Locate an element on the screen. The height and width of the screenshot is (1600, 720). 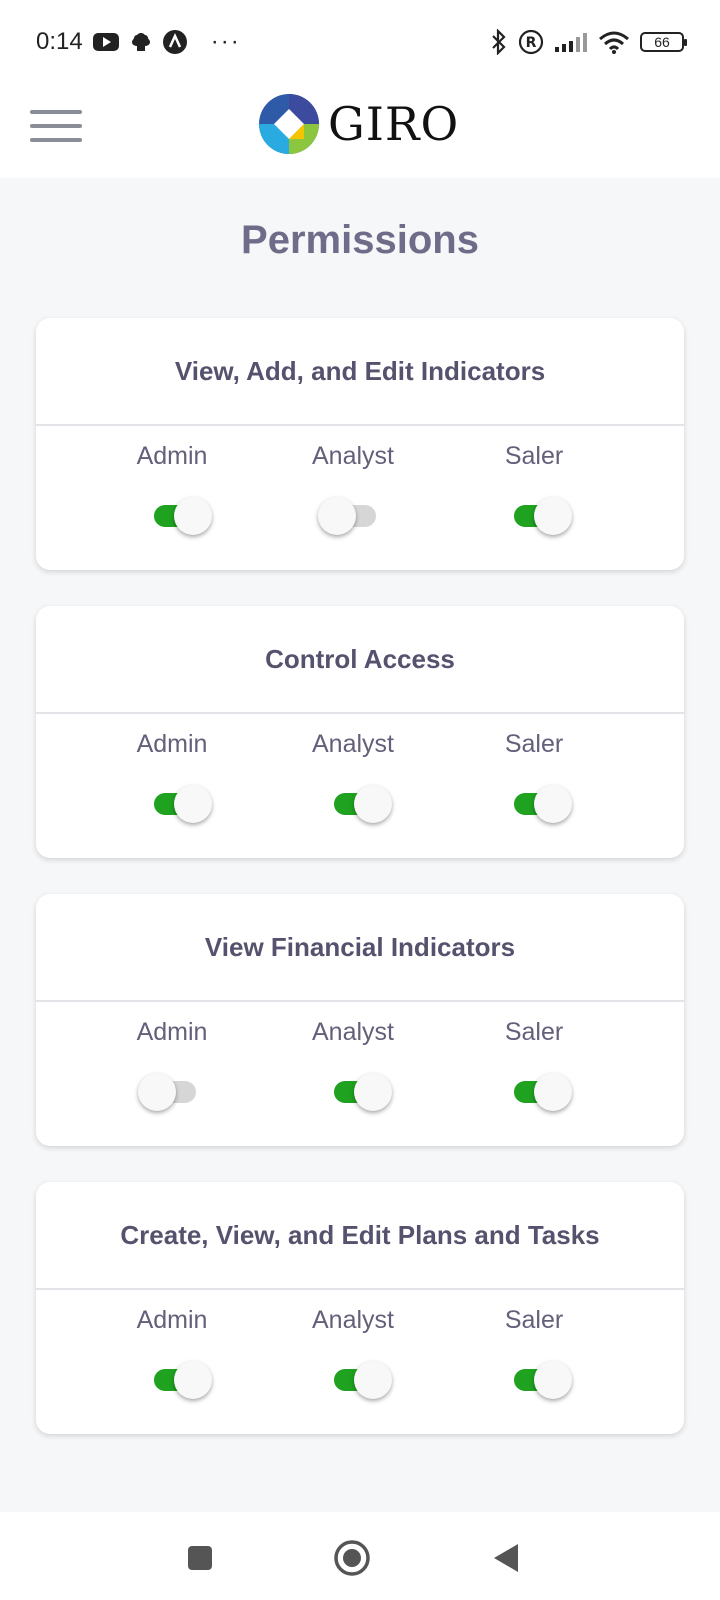
app-bar: GIRO is located at coordinates (360, 131).